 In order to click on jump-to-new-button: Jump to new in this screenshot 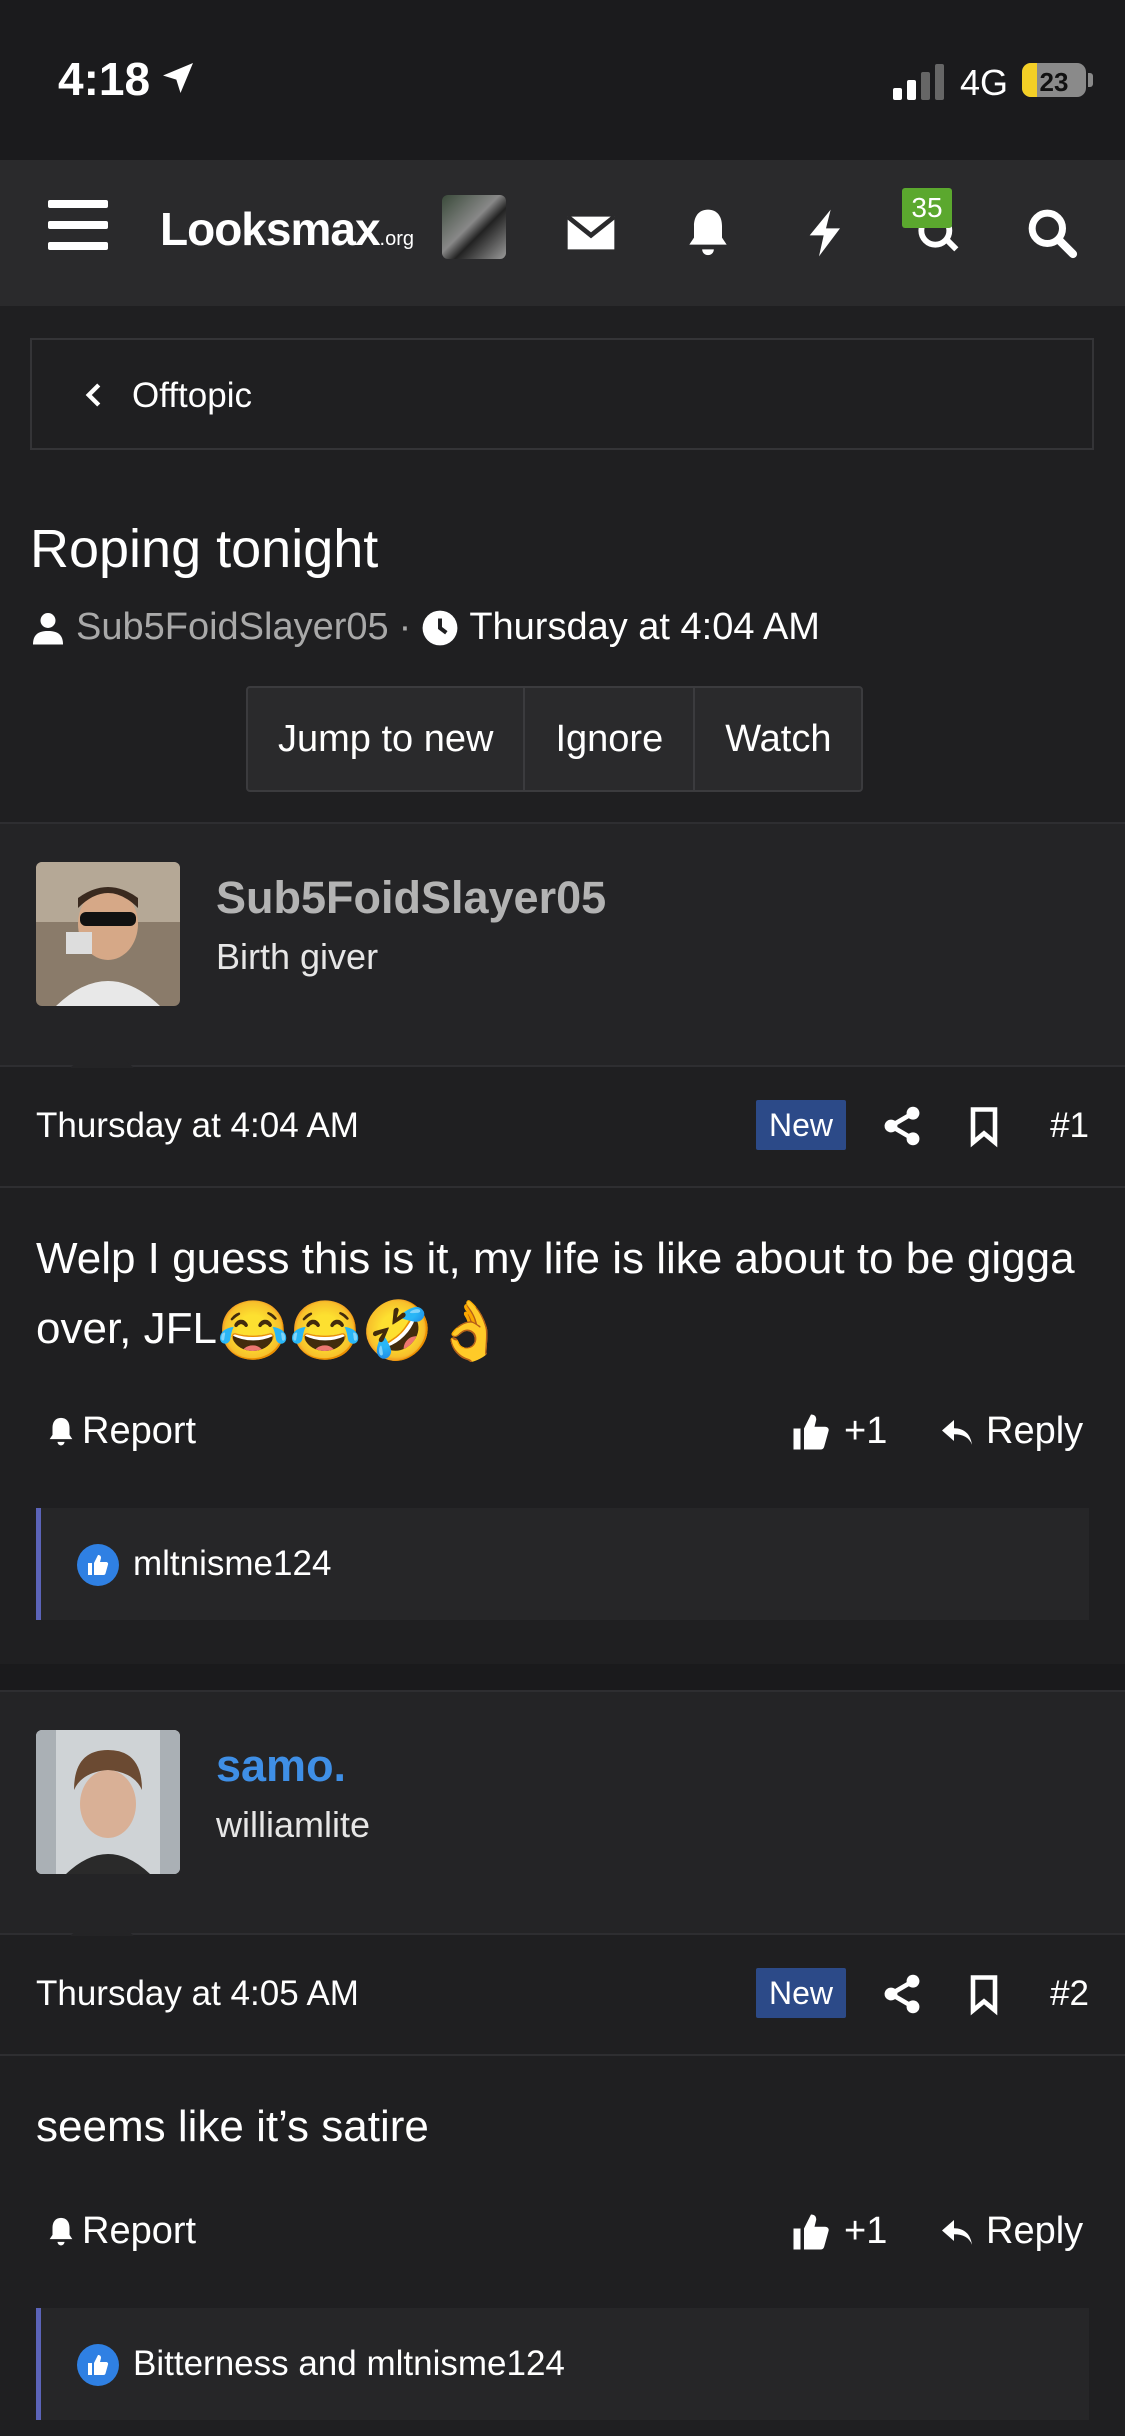, I will do `click(387, 739)`.